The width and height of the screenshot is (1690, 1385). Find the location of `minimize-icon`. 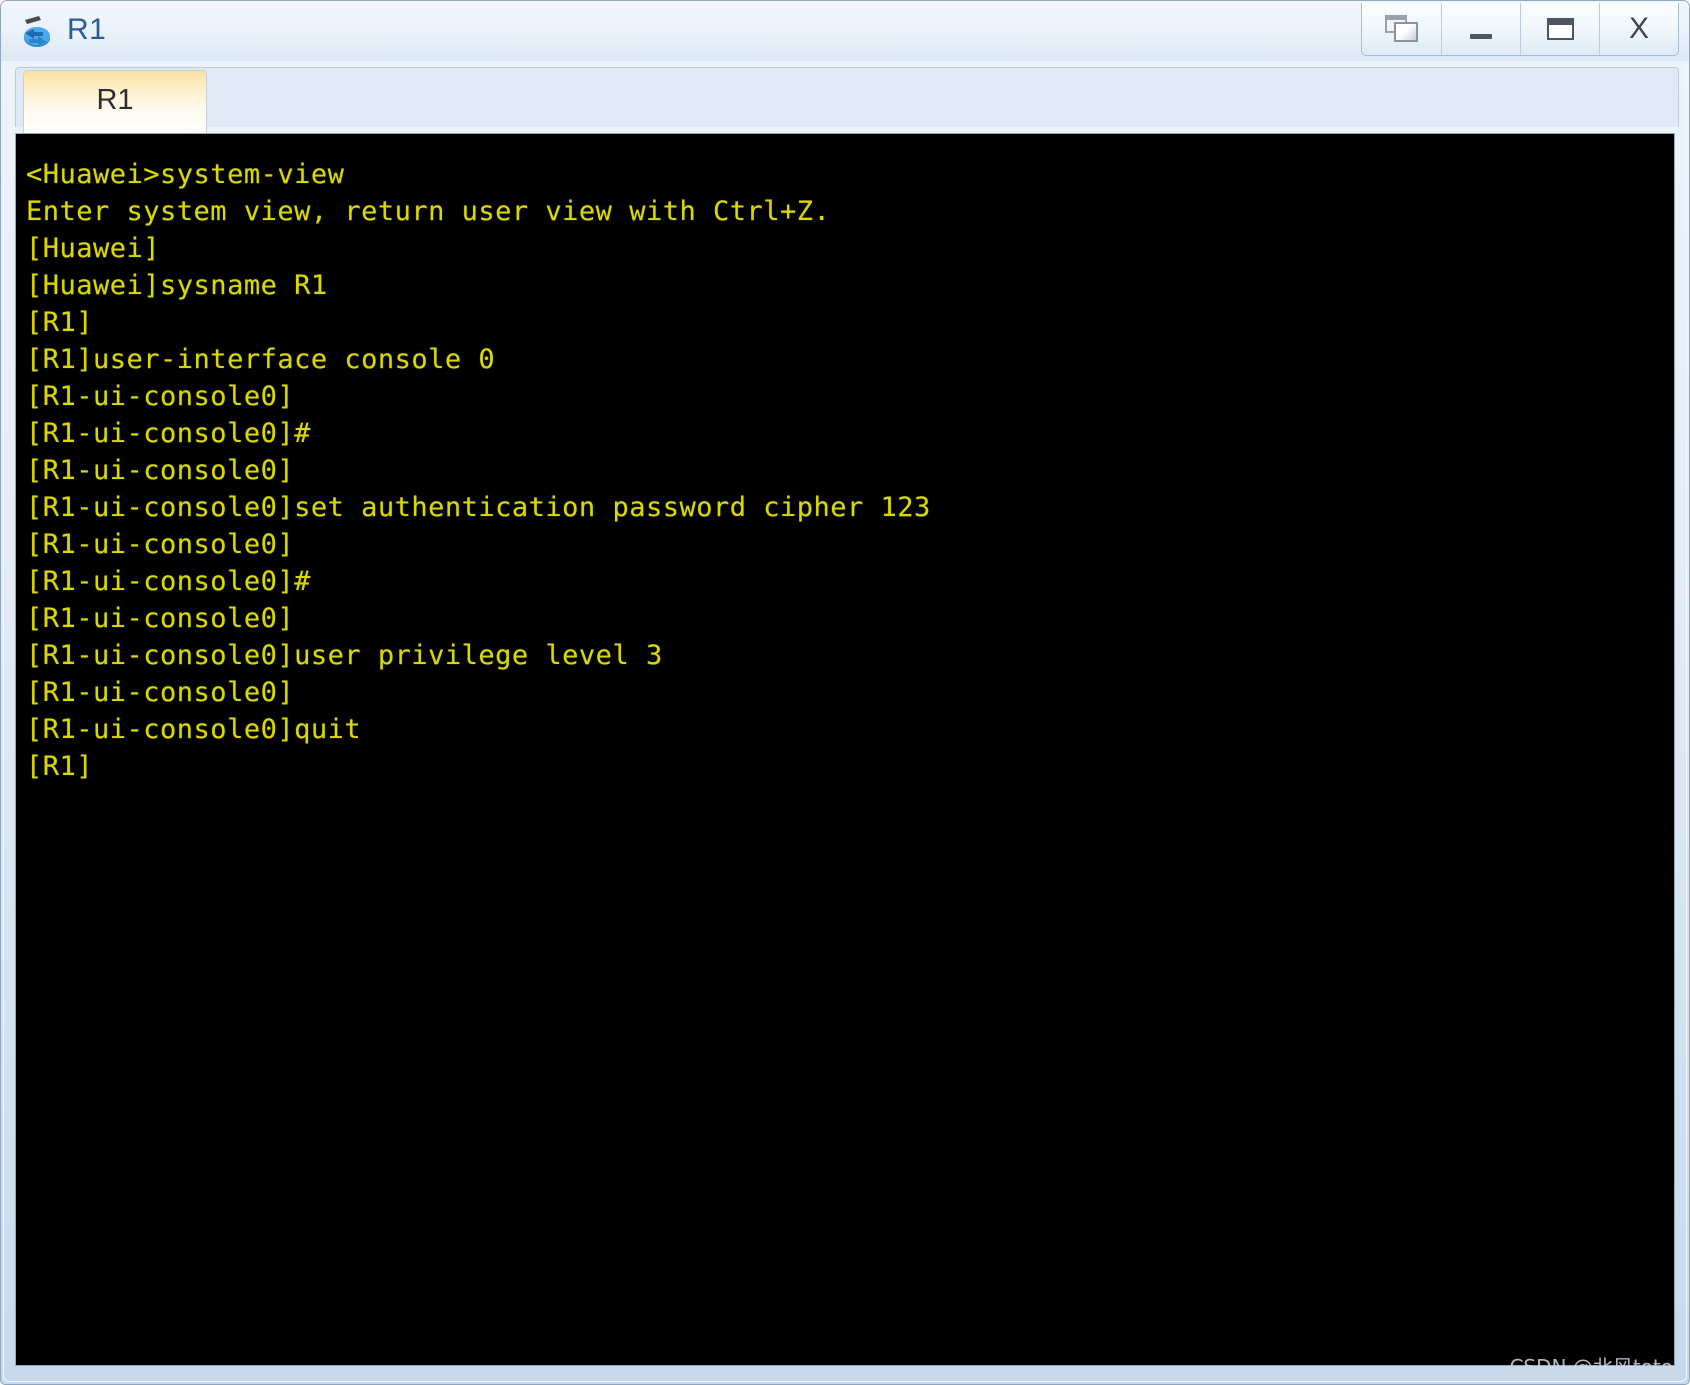

minimize-icon is located at coordinates (1481, 36).